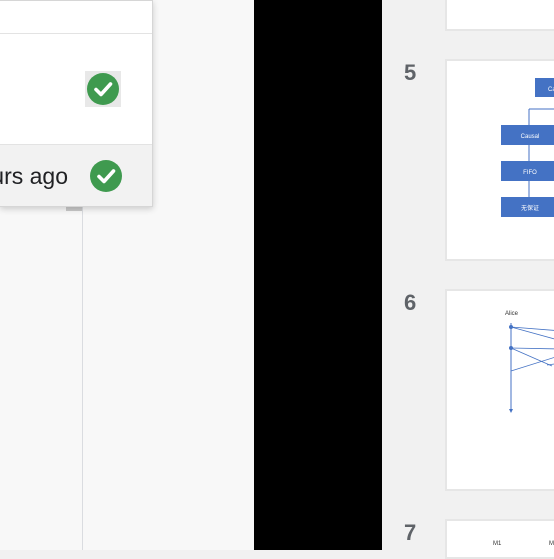 The image size is (554, 559). What do you see at coordinates (527, 147) in the screenshot?
I see `hierarchy-diagram: Ca Causal FIFO 无保证` at bounding box center [527, 147].